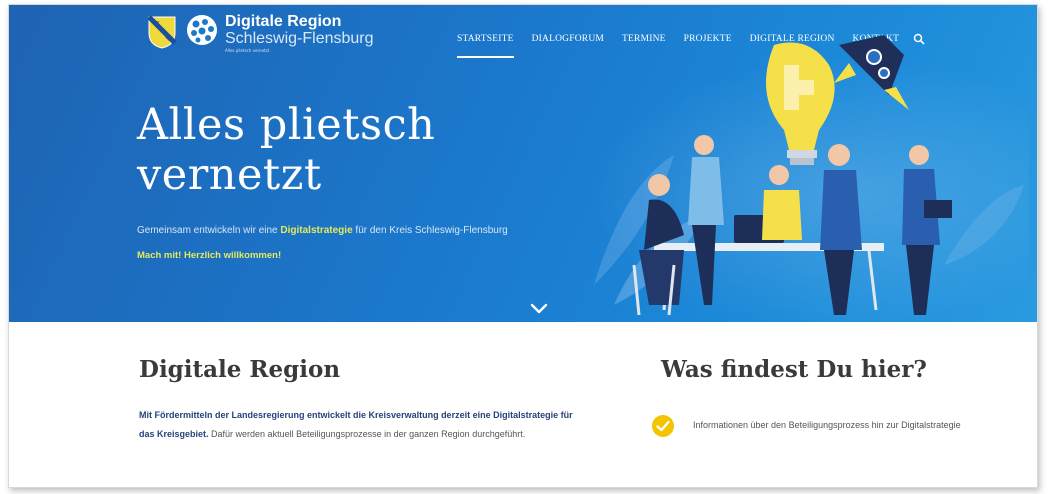 Image resolution: width=1048 pixels, height=494 pixels. Describe the element at coordinates (927, 230) in the screenshot. I see `person-right-laptop` at that location.